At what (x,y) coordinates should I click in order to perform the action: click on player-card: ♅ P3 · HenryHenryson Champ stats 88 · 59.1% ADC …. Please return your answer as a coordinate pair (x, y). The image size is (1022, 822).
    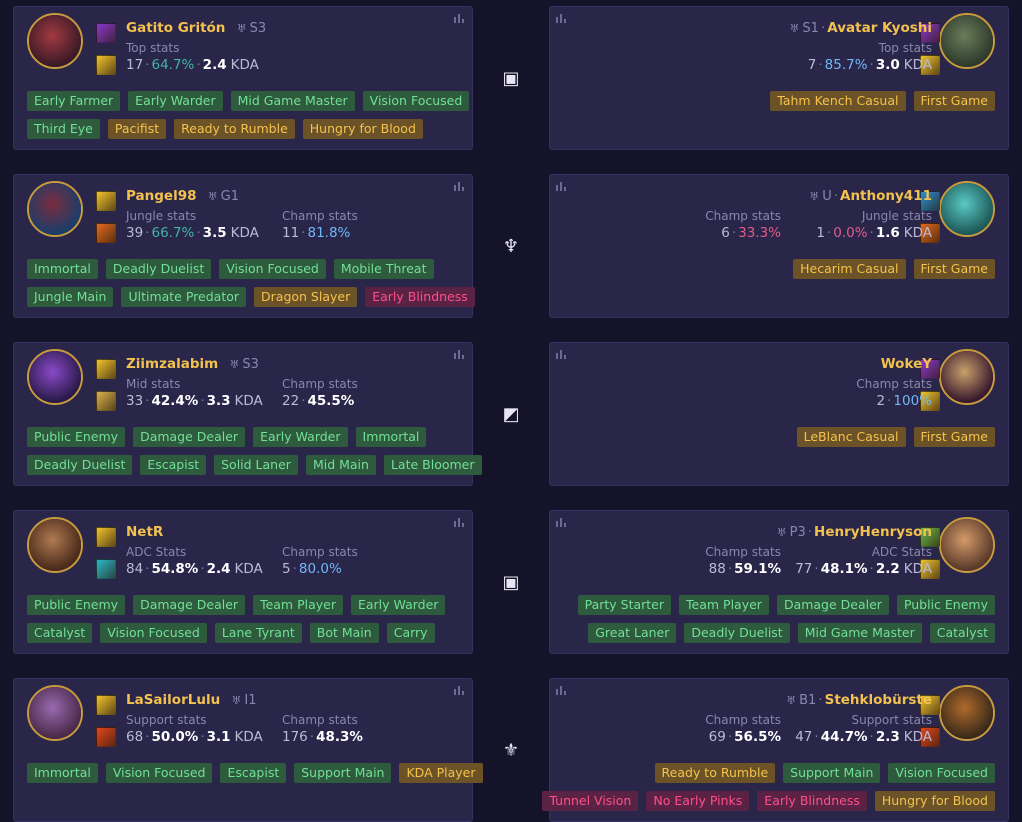
    Looking at the image, I should click on (779, 582).